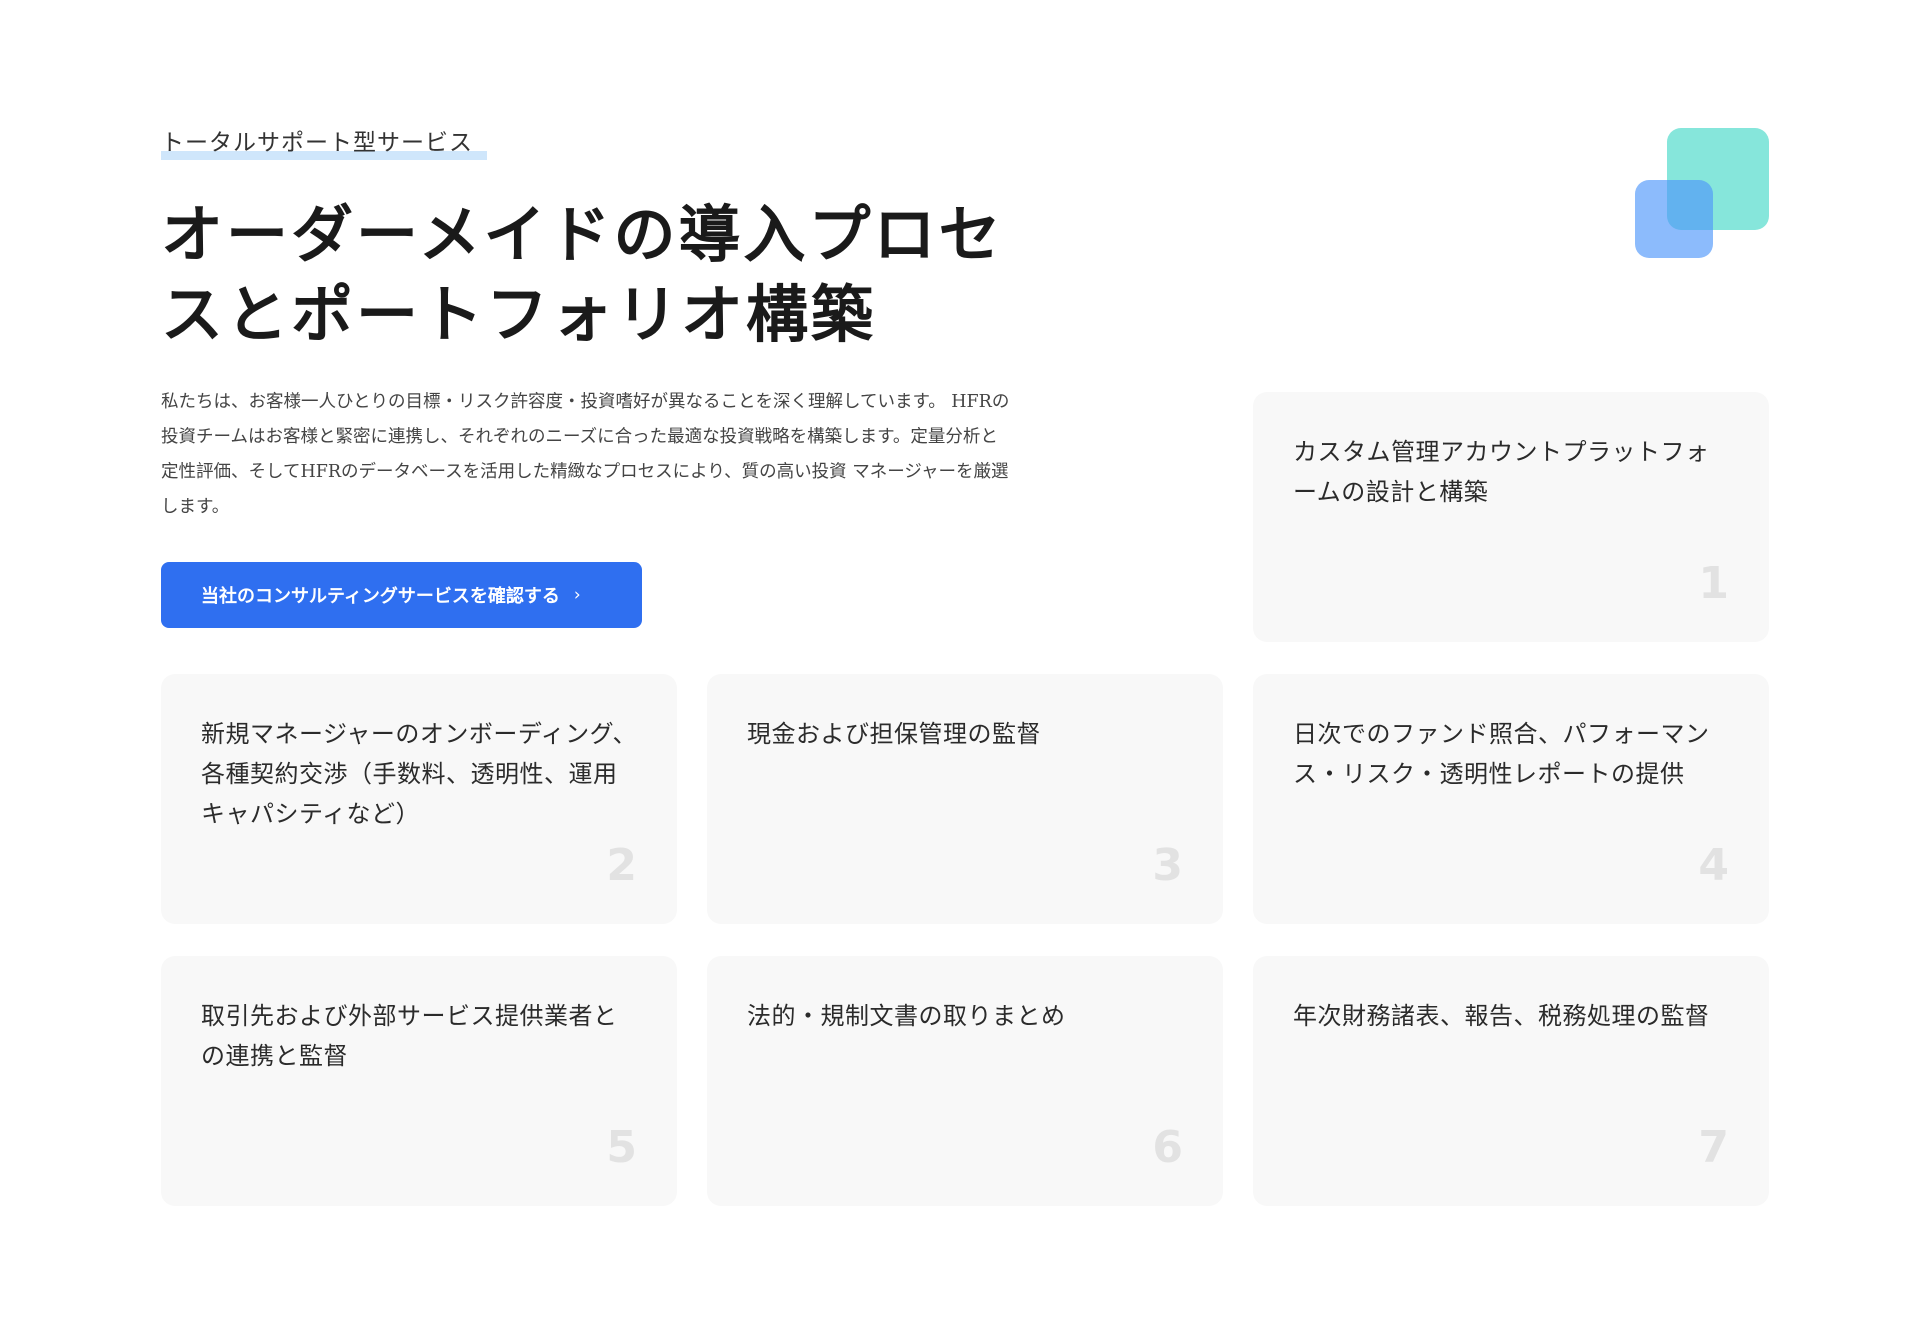 This screenshot has height=1332, width=1920. What do you see at coordinates (621, 1147) in the screenshot?
I see `service-card-number: 5` at bounding box center [621, 1147].